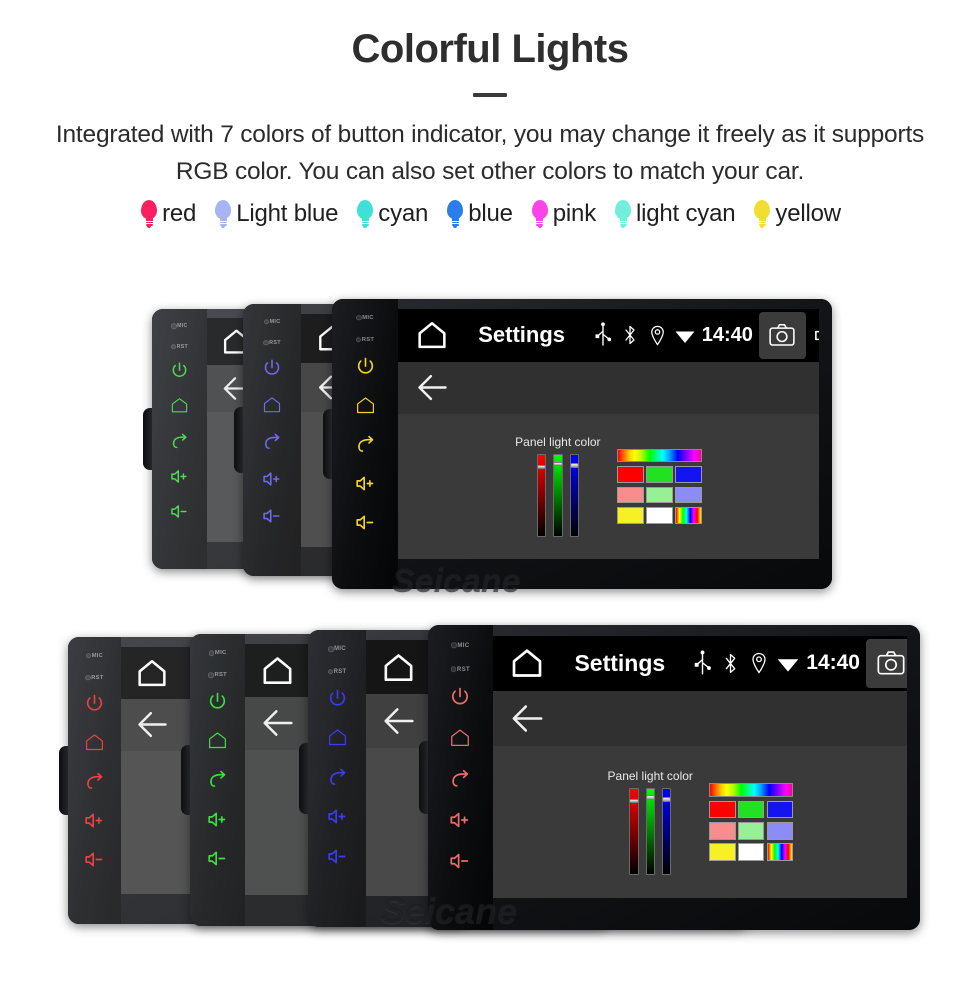 This screenshot has width=980, height=983. What do you see at coordinates (608, 387) in the screenshot?
I see `app-bar` at bounding box center [608, 387].